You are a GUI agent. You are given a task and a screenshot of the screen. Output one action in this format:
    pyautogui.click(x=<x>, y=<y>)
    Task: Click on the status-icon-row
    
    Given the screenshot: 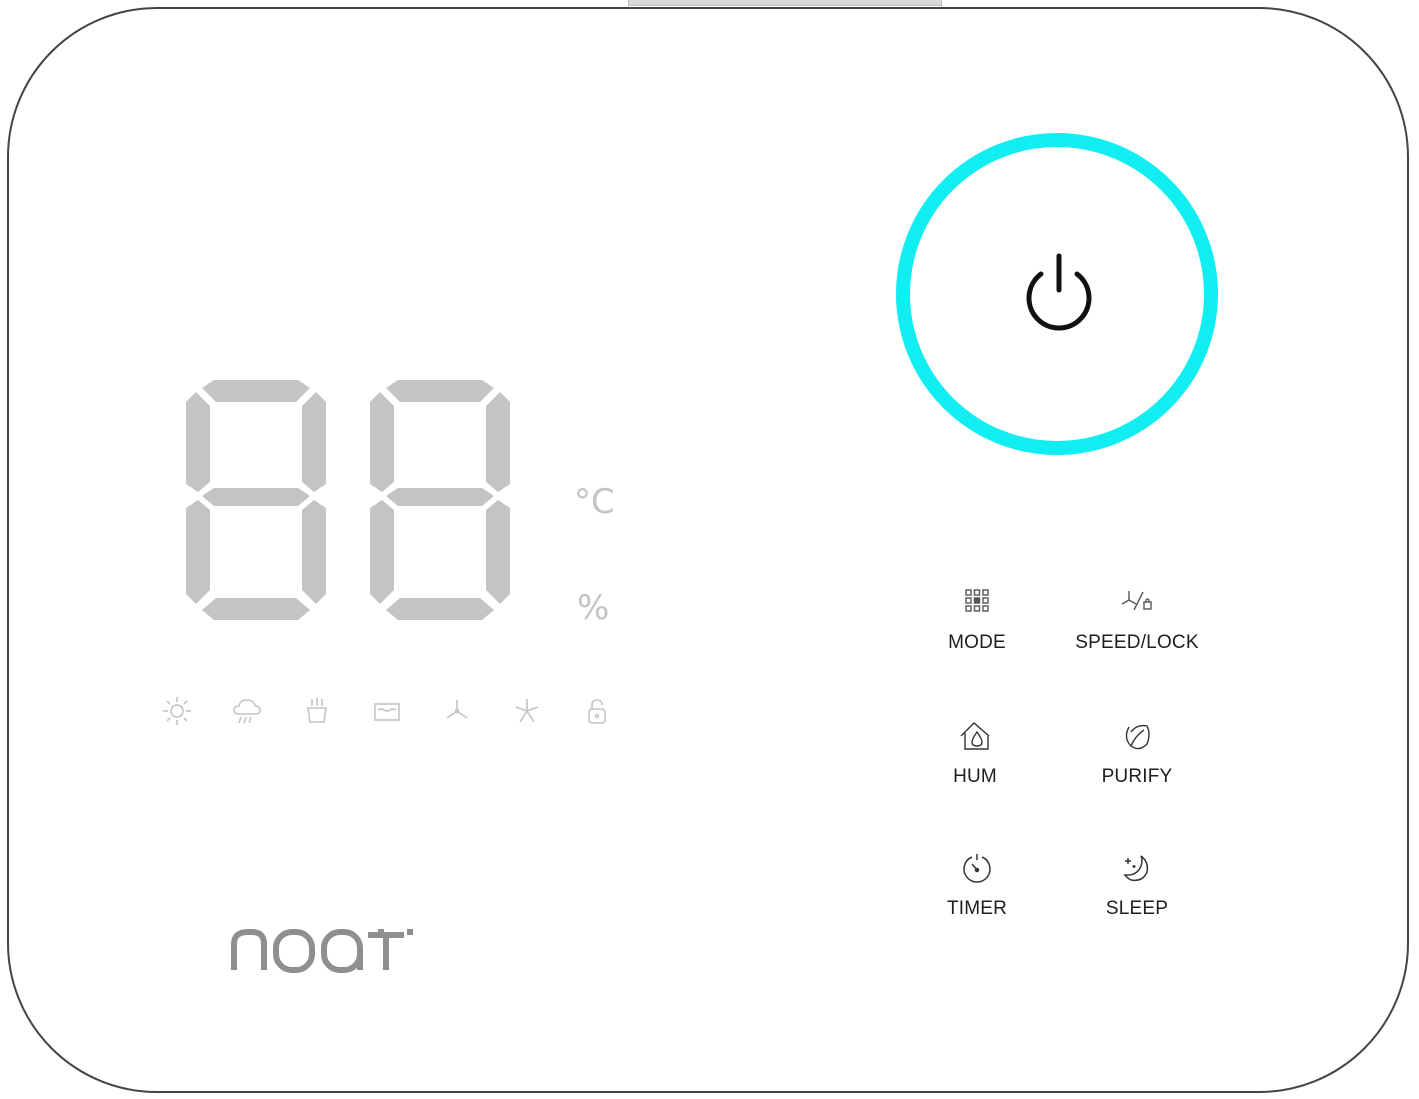 What is the action you would take?
    pyautogui.click(x=390, y=711)
    